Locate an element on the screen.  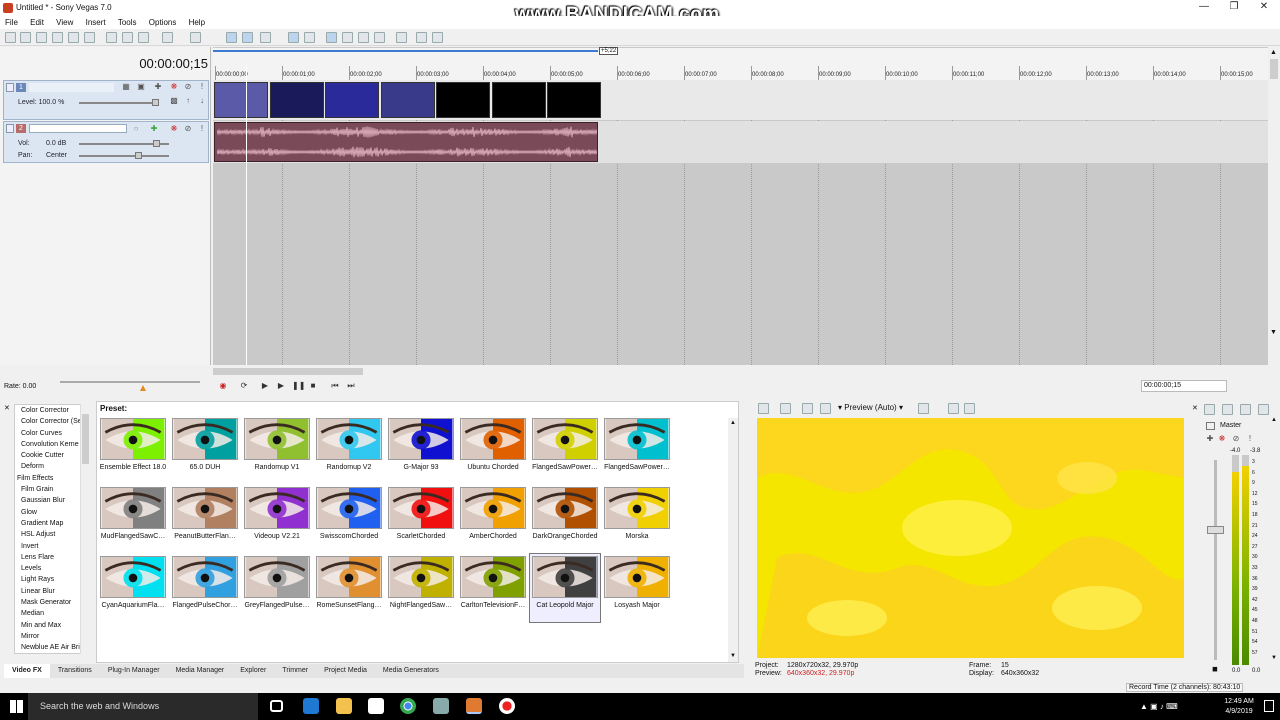
track-name-field is located at coordinates (71, 87).